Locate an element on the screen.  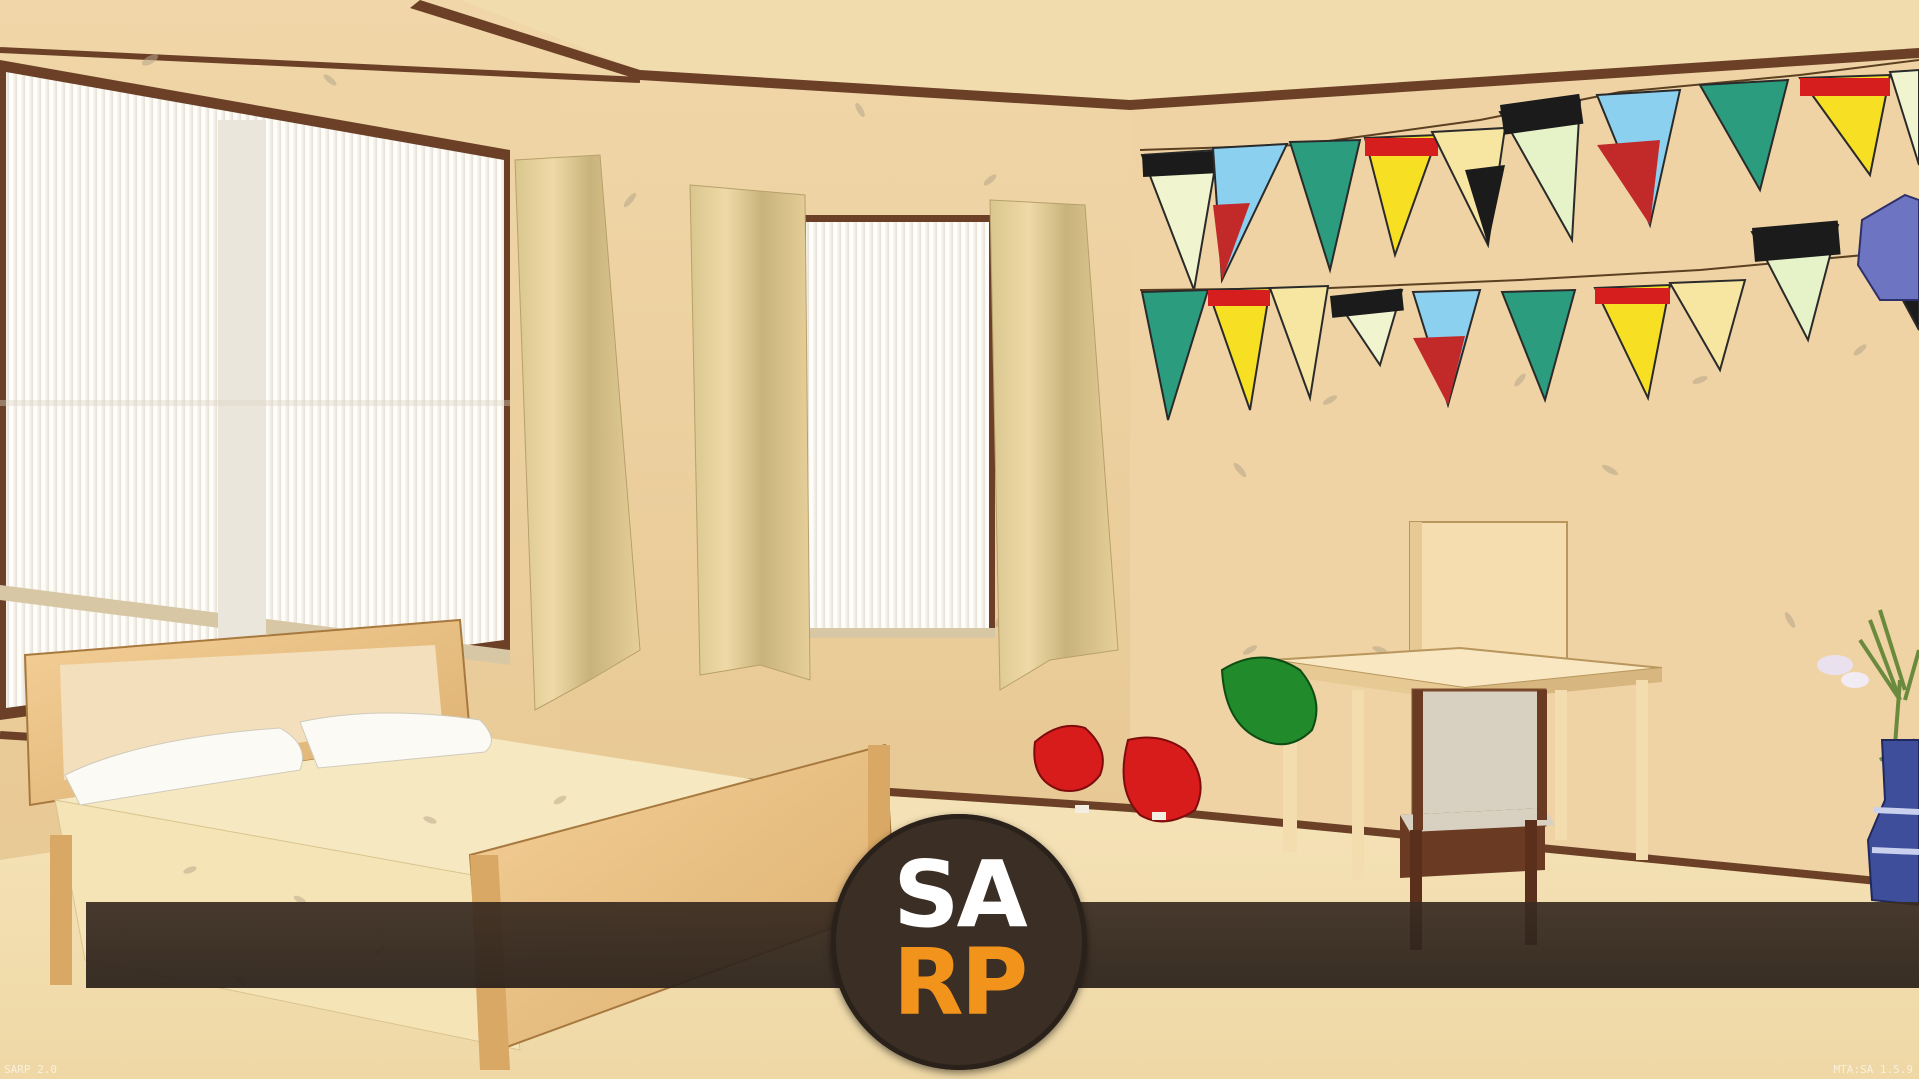
tall-chair is located at coordinates (1488, 594).